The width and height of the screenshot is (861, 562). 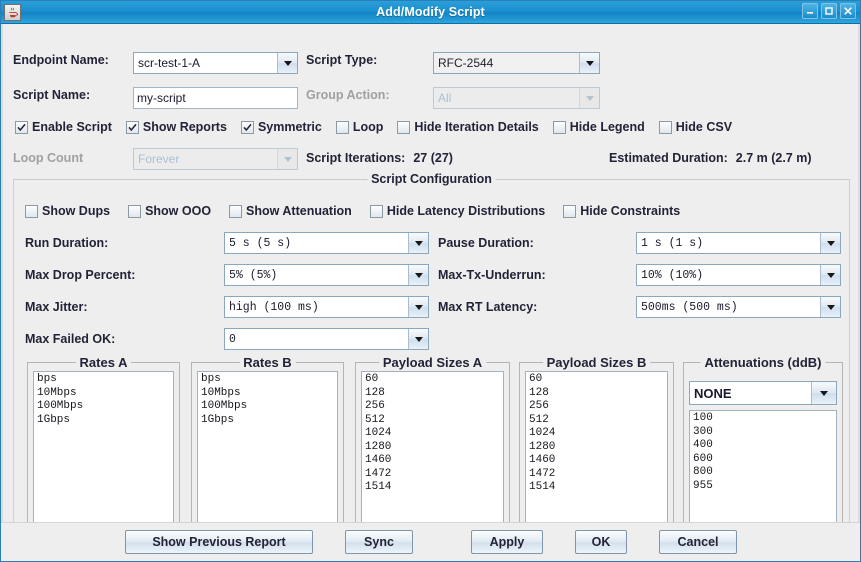 I want to click on script-iterations-row: Script Iterations: 27 (27), so click(x=379, y=158).